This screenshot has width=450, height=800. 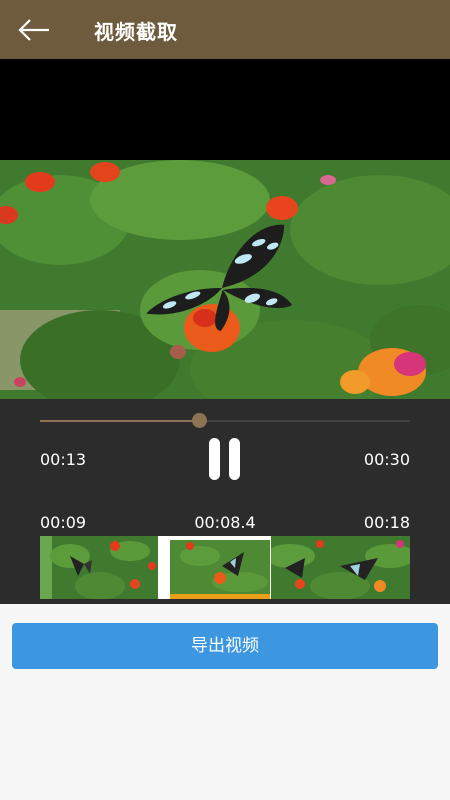 I want to click on page-title: 视频截取, so click(x=136, y=32).